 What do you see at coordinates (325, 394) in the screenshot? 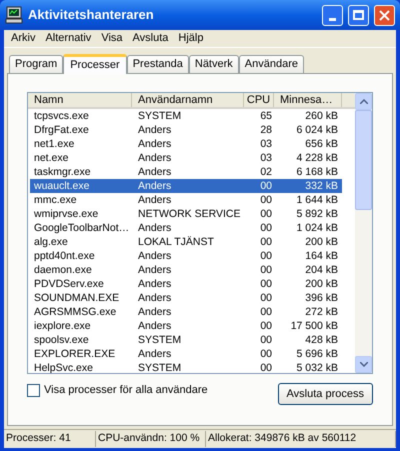
I see `end-process-button: Avsluta process` at bounding box center [325, 394].